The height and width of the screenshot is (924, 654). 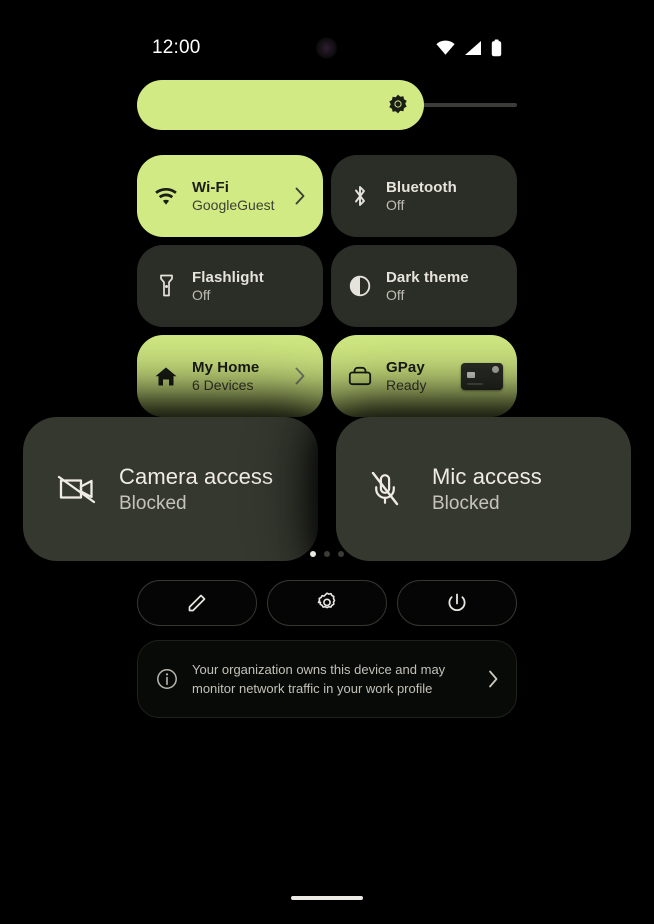 I want to click on payment-card-thumbnail-icon, so click(x=482, y=376).